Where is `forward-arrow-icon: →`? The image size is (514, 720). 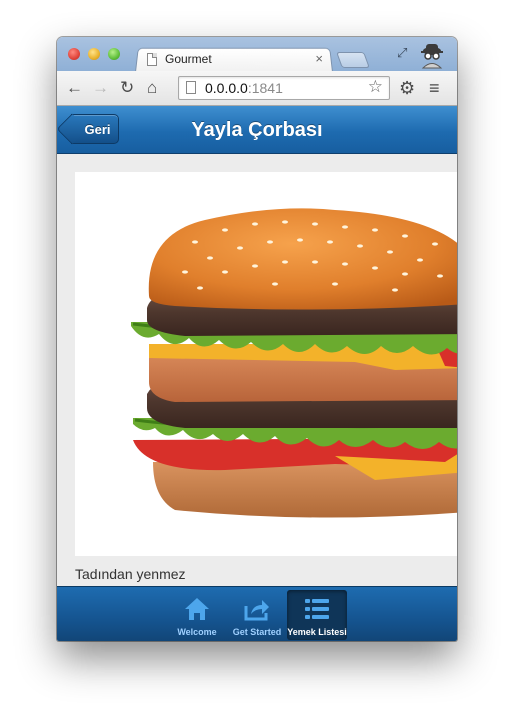
forward-arrow-icon: → is located at coordinates (100, 88).